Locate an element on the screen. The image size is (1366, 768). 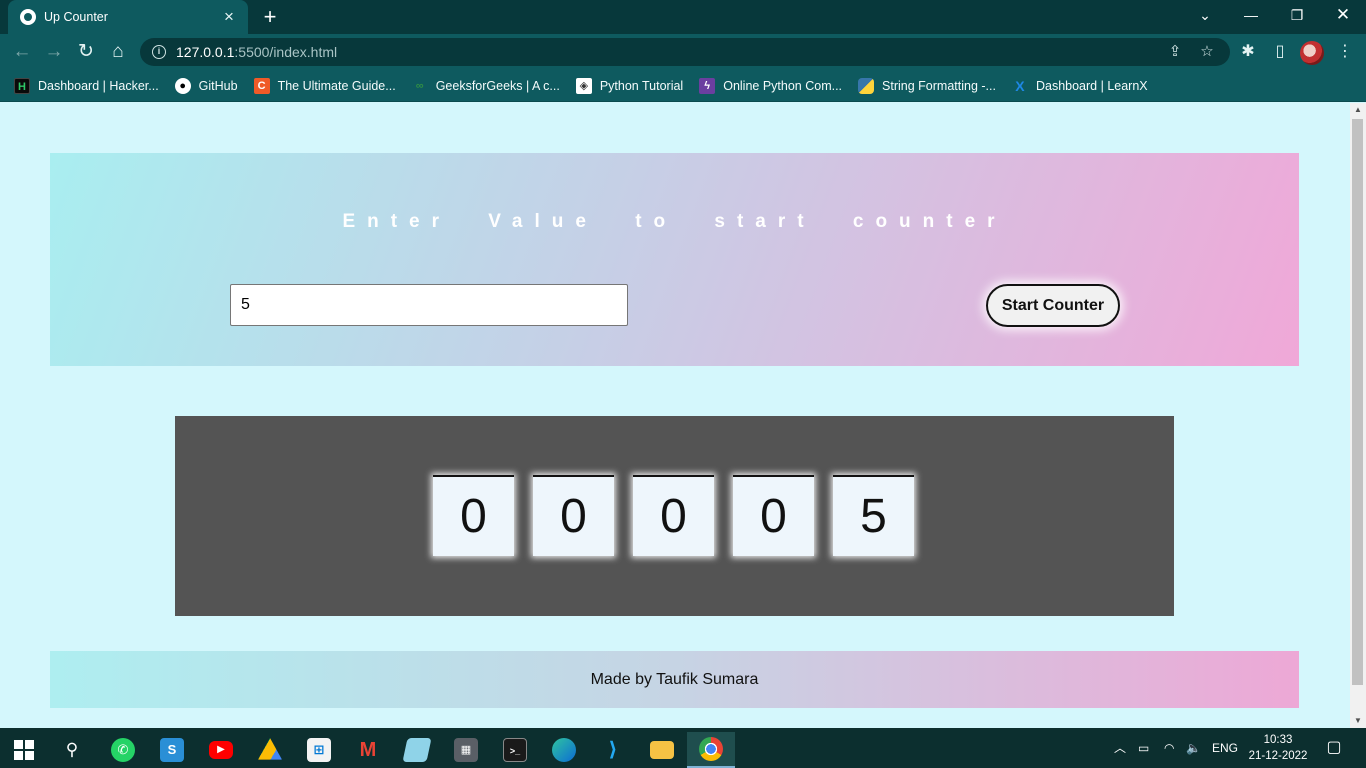
home-icon: ⌂ is located at coordinates (118, 52).